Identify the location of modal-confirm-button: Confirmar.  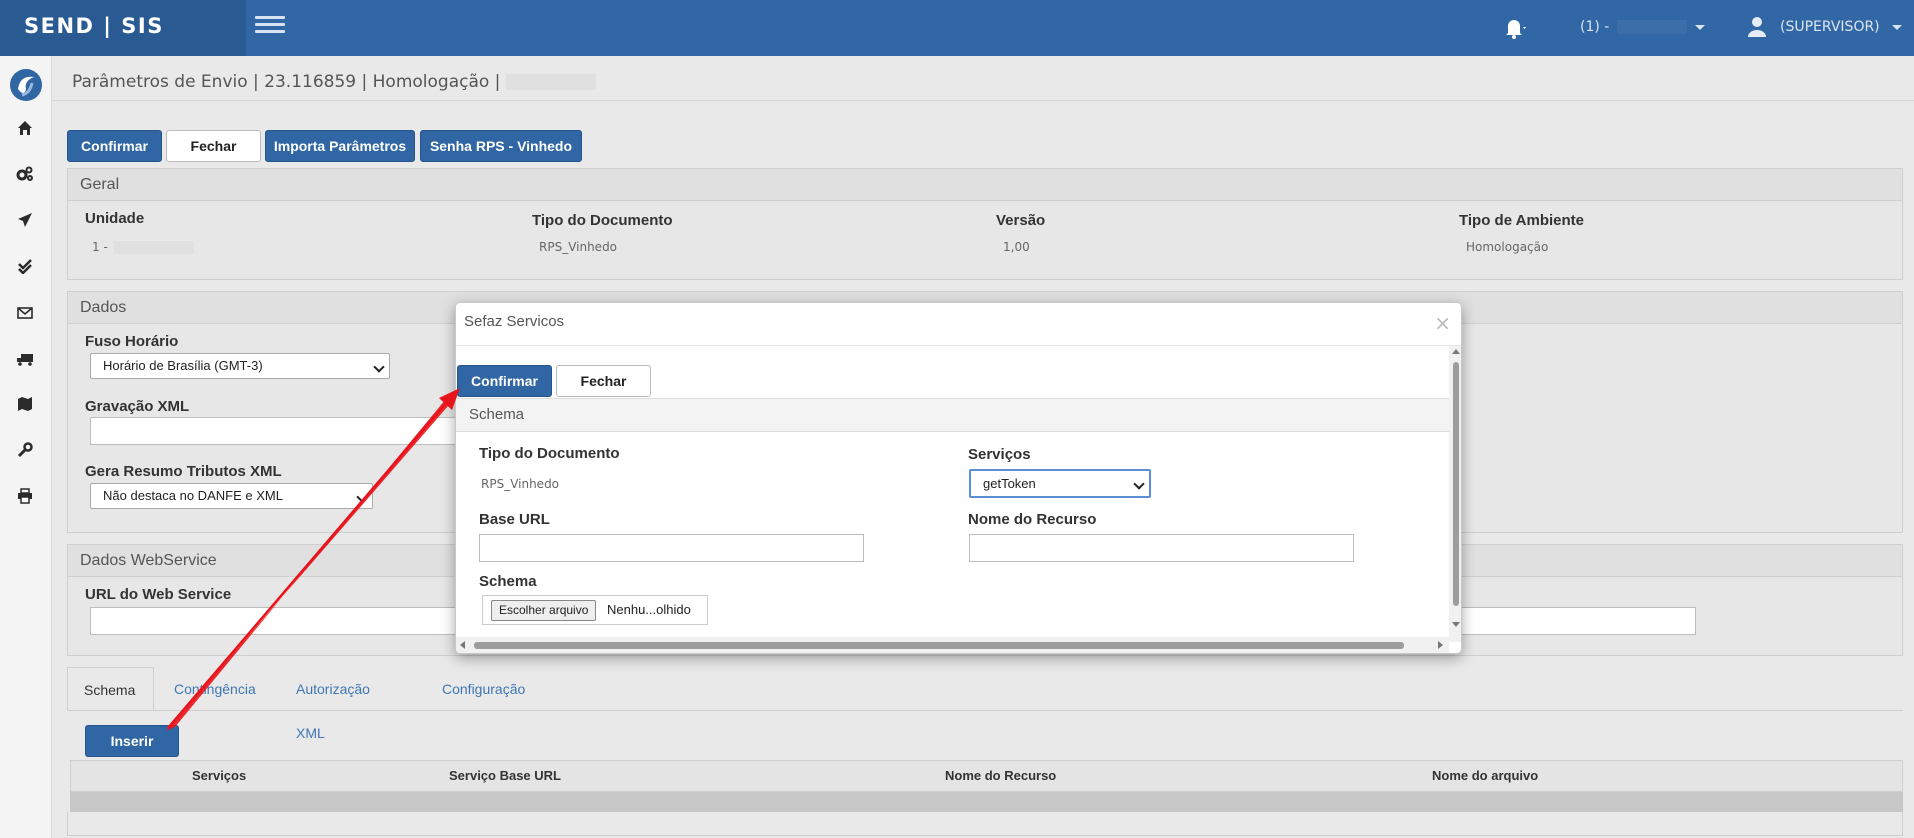
(504, 381).